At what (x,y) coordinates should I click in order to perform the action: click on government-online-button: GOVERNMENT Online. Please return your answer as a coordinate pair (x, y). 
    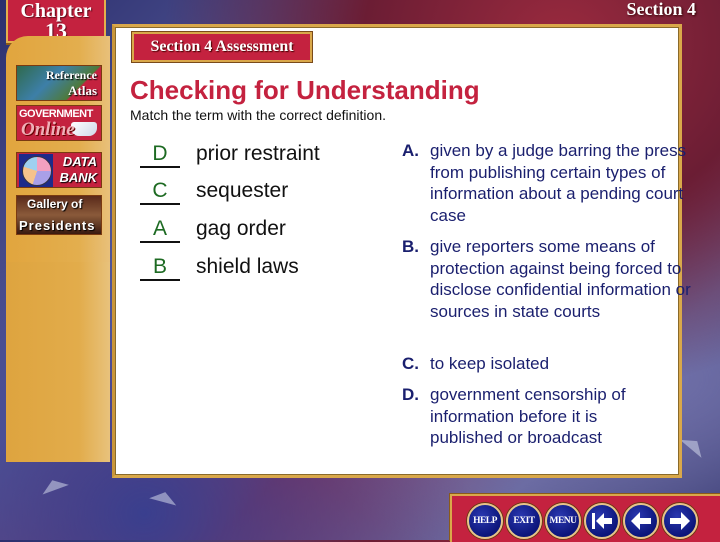
    Looking at the image, I should click on (59, 123).